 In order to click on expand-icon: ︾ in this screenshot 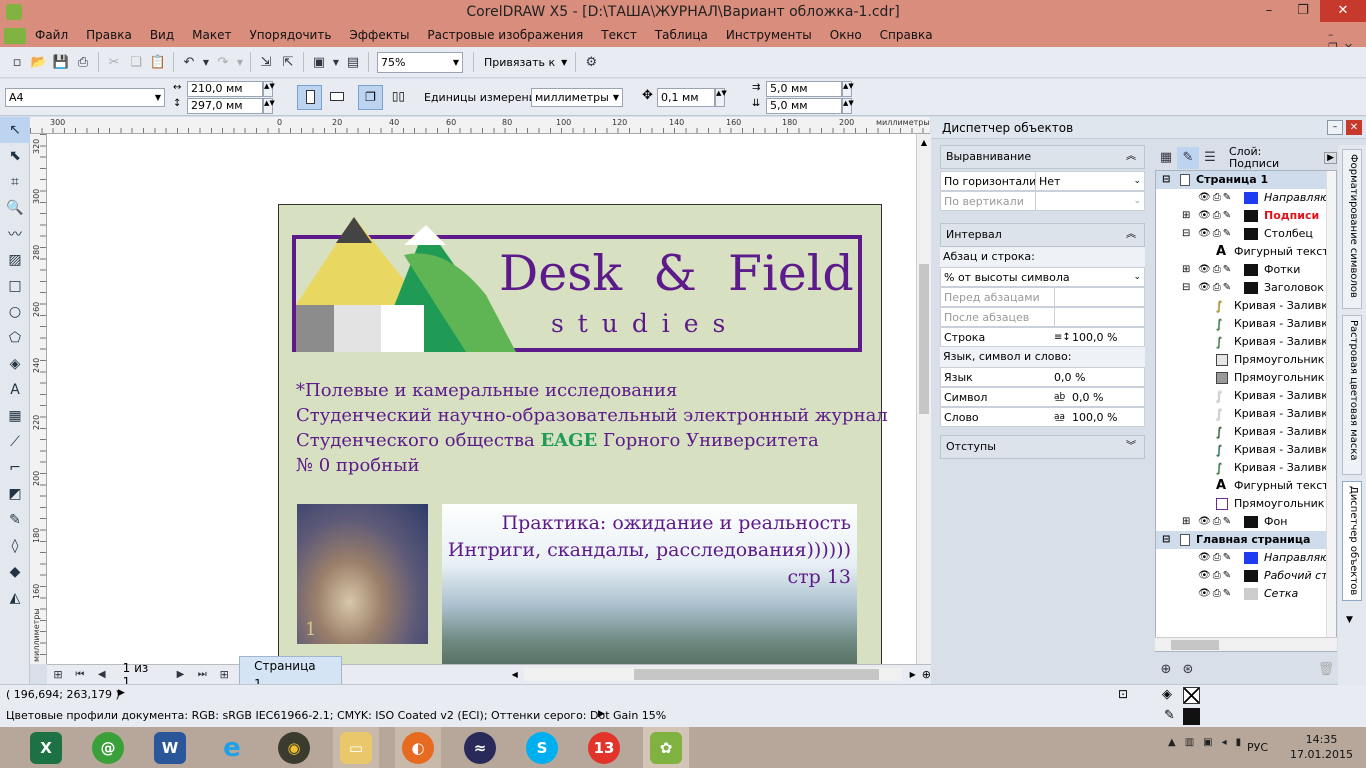, I will do `click(1131, 447)`.